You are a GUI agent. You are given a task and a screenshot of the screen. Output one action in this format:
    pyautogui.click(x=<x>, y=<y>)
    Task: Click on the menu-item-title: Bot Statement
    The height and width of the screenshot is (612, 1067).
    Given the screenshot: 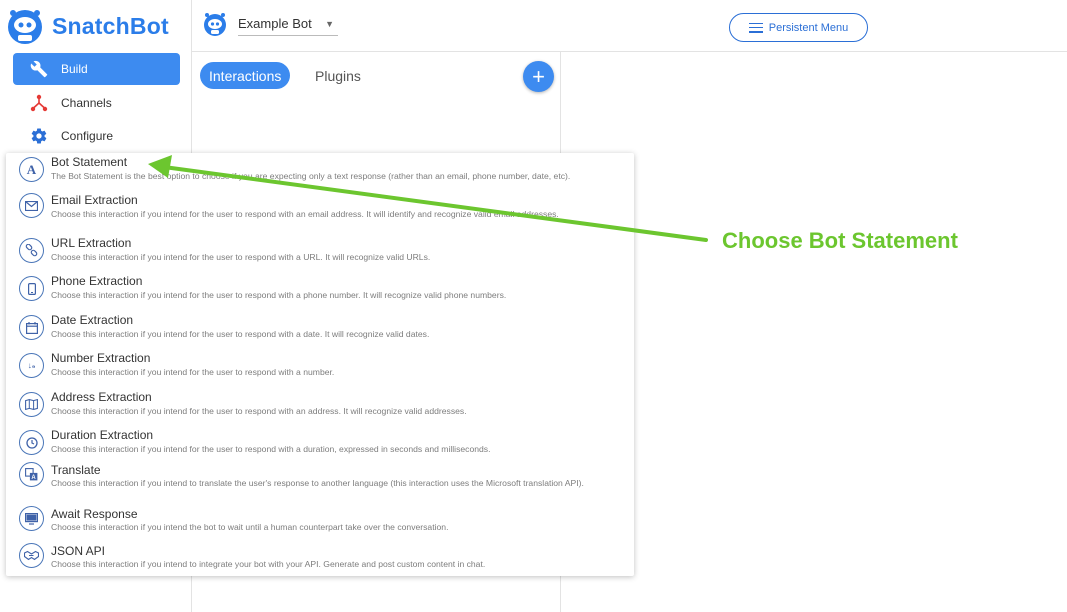 What is the action you would take?
    pyautogui.click(x=89, y=162)
    